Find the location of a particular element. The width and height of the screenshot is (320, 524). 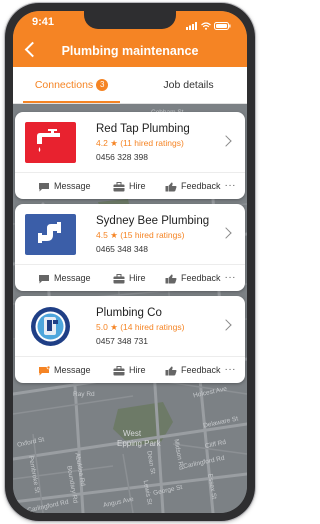

tab-connections-label: Connections is located at coordinates (64, 85).